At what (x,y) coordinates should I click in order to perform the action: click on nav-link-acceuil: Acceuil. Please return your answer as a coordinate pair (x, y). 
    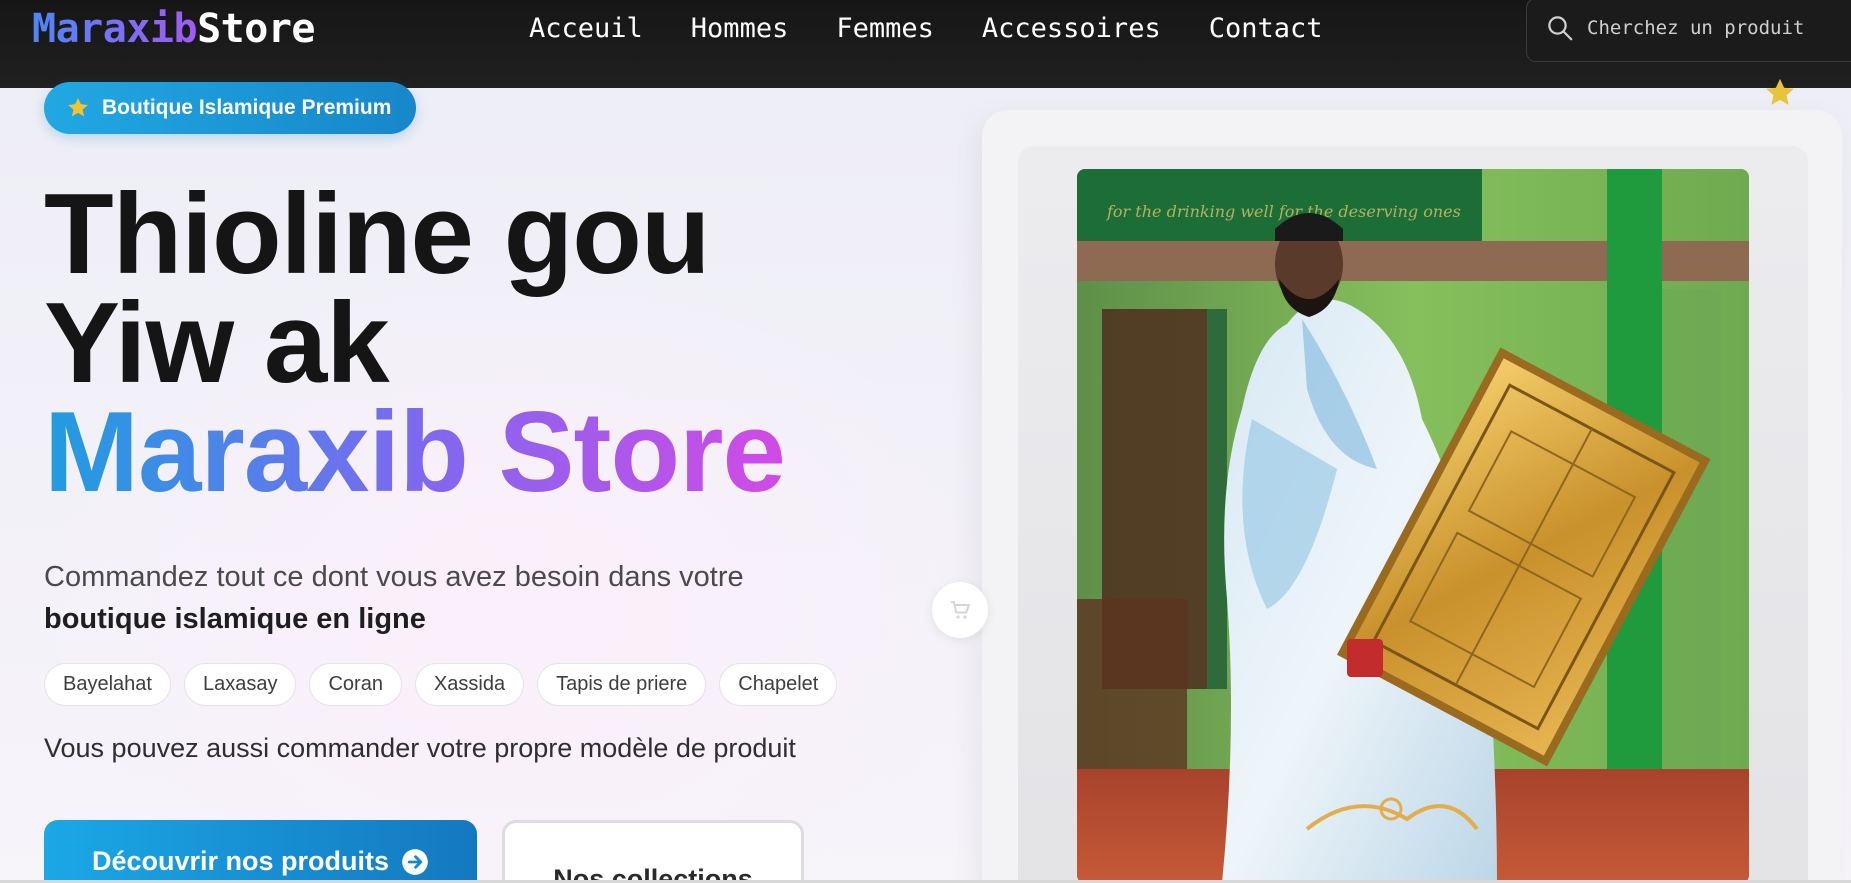
    Looking at the image, I should click on (586, 29).